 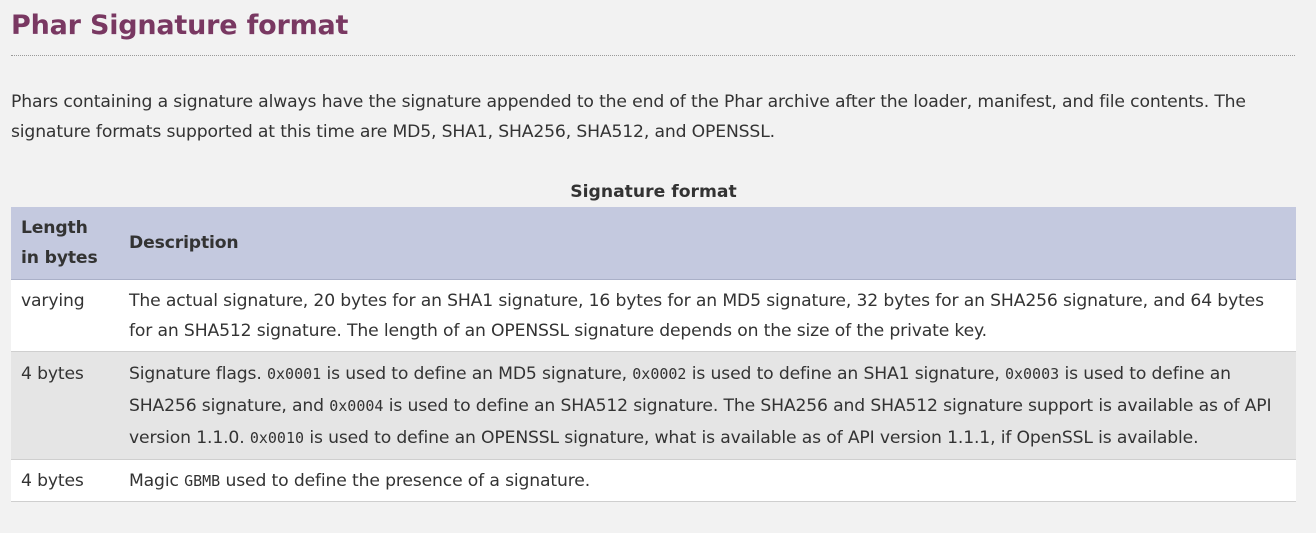 What do you see at coordinates (277, 438) in the screenshot?
I see `flag-code: 0x0010` at bounding box center [277, 438].